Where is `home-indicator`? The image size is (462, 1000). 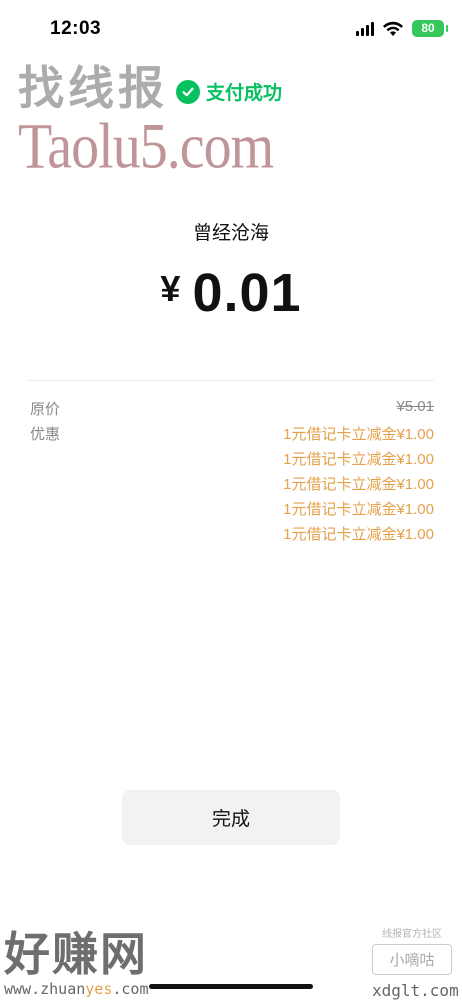
home-indicator is located at coordinates (231, 986).